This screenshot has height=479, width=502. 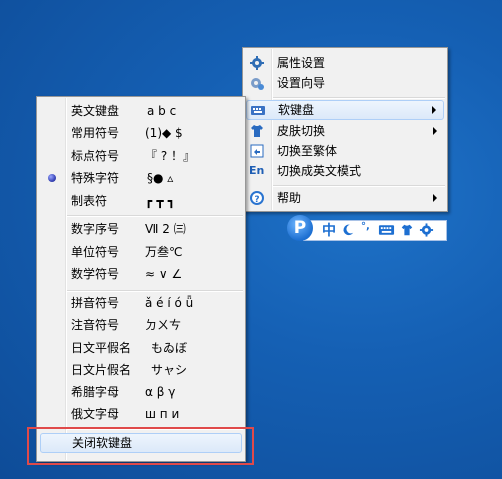 What do you see at coordinates (141, 111) in the screenshot?
I see `keyboard-item-english: 英文键盘 a b c` at bounding box center [141, 111].